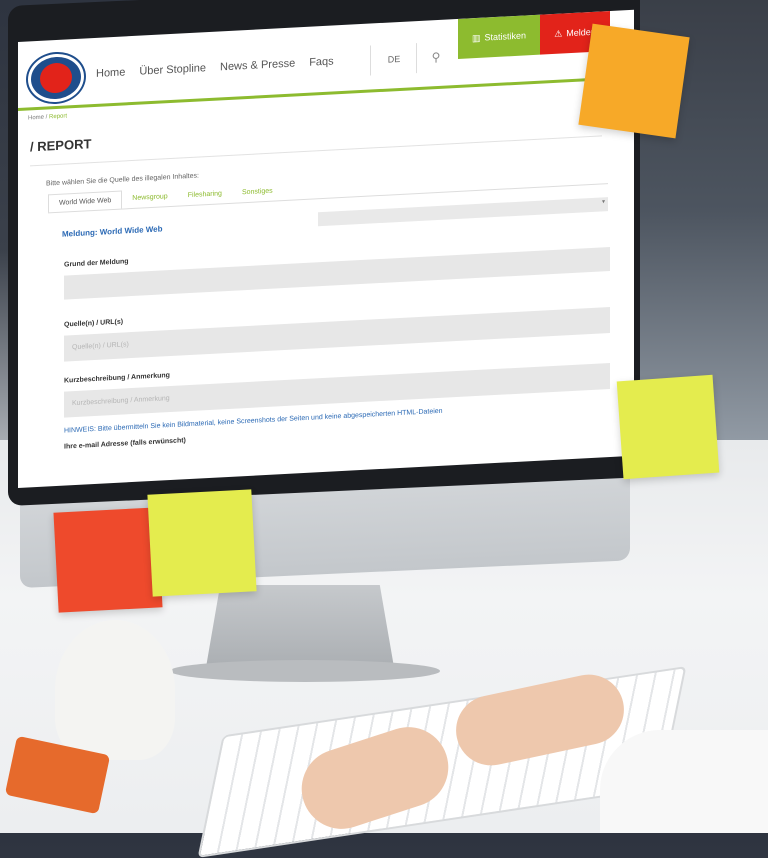 The height and width of the screenshot is (858, 768). What do you see at coordinates (634, 81) in the screenshot?
I see `sticky-note-orange` at bounding box center [634, 81].